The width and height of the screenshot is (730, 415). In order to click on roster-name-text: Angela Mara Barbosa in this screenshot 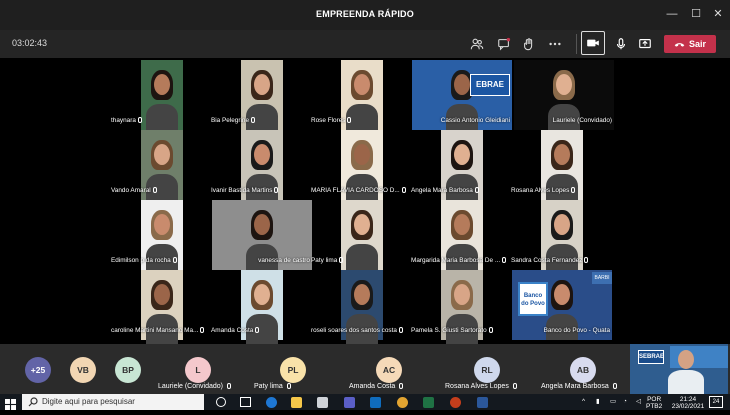, I will do `click(575, 386)`.